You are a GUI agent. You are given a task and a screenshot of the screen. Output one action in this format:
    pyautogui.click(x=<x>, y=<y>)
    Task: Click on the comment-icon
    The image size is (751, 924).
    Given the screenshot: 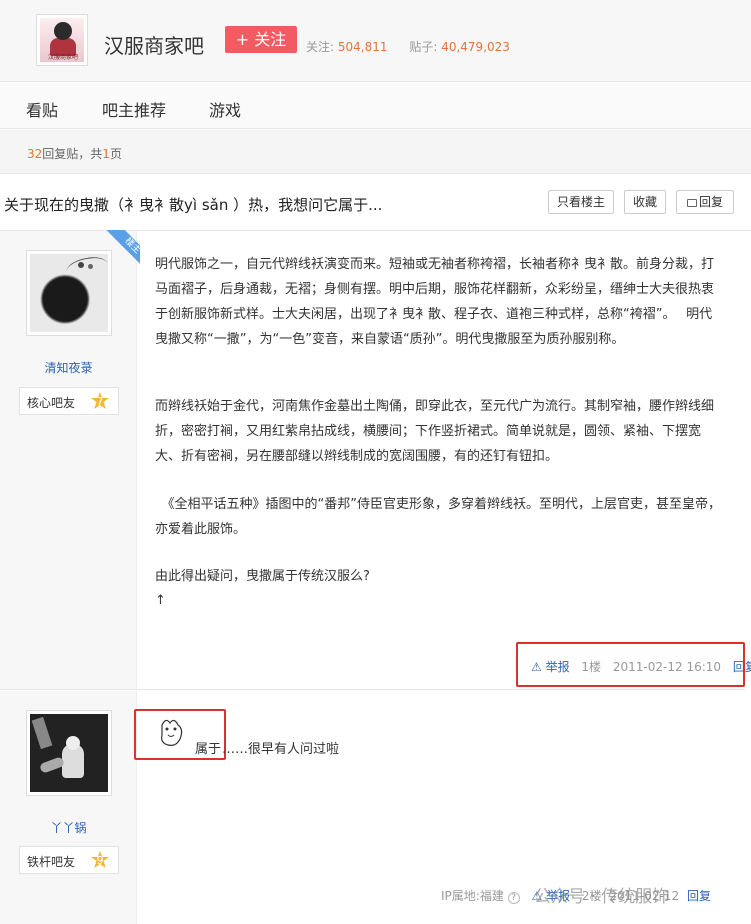 What is the action you would take?
    pyautogui.click(x=691, y=203)
    